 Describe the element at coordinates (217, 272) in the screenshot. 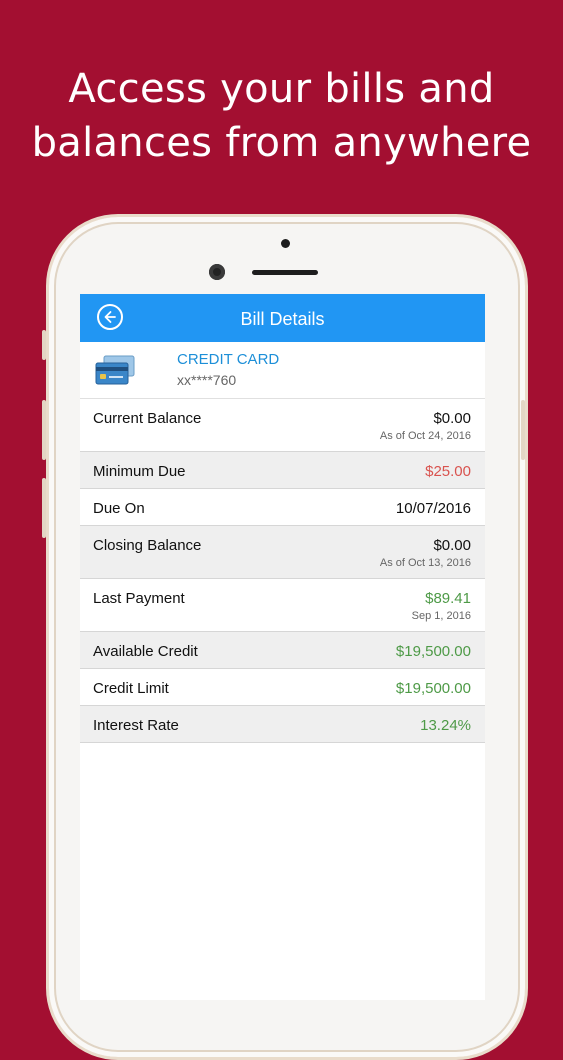

I see `phone-front-camera` at that location.